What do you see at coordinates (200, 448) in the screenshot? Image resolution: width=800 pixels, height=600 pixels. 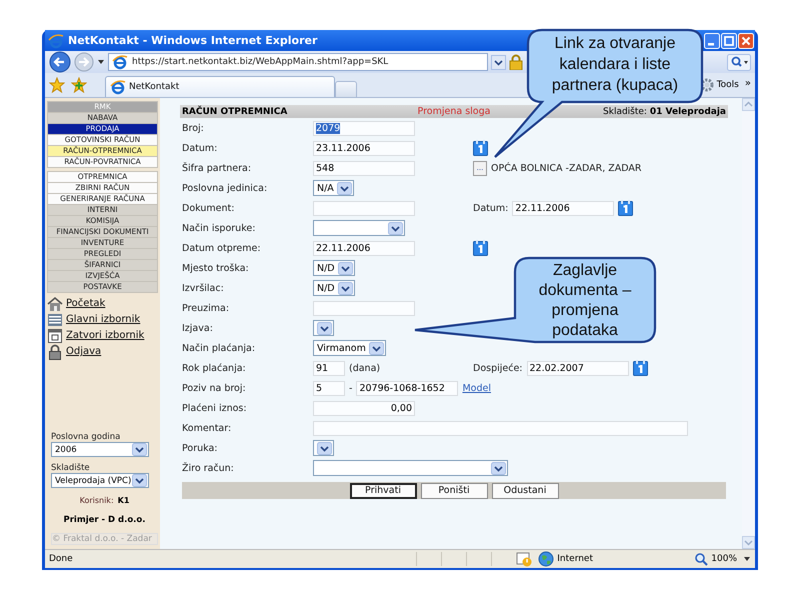 I see `field-label: Poruka:` at bounding box center [200, 448].